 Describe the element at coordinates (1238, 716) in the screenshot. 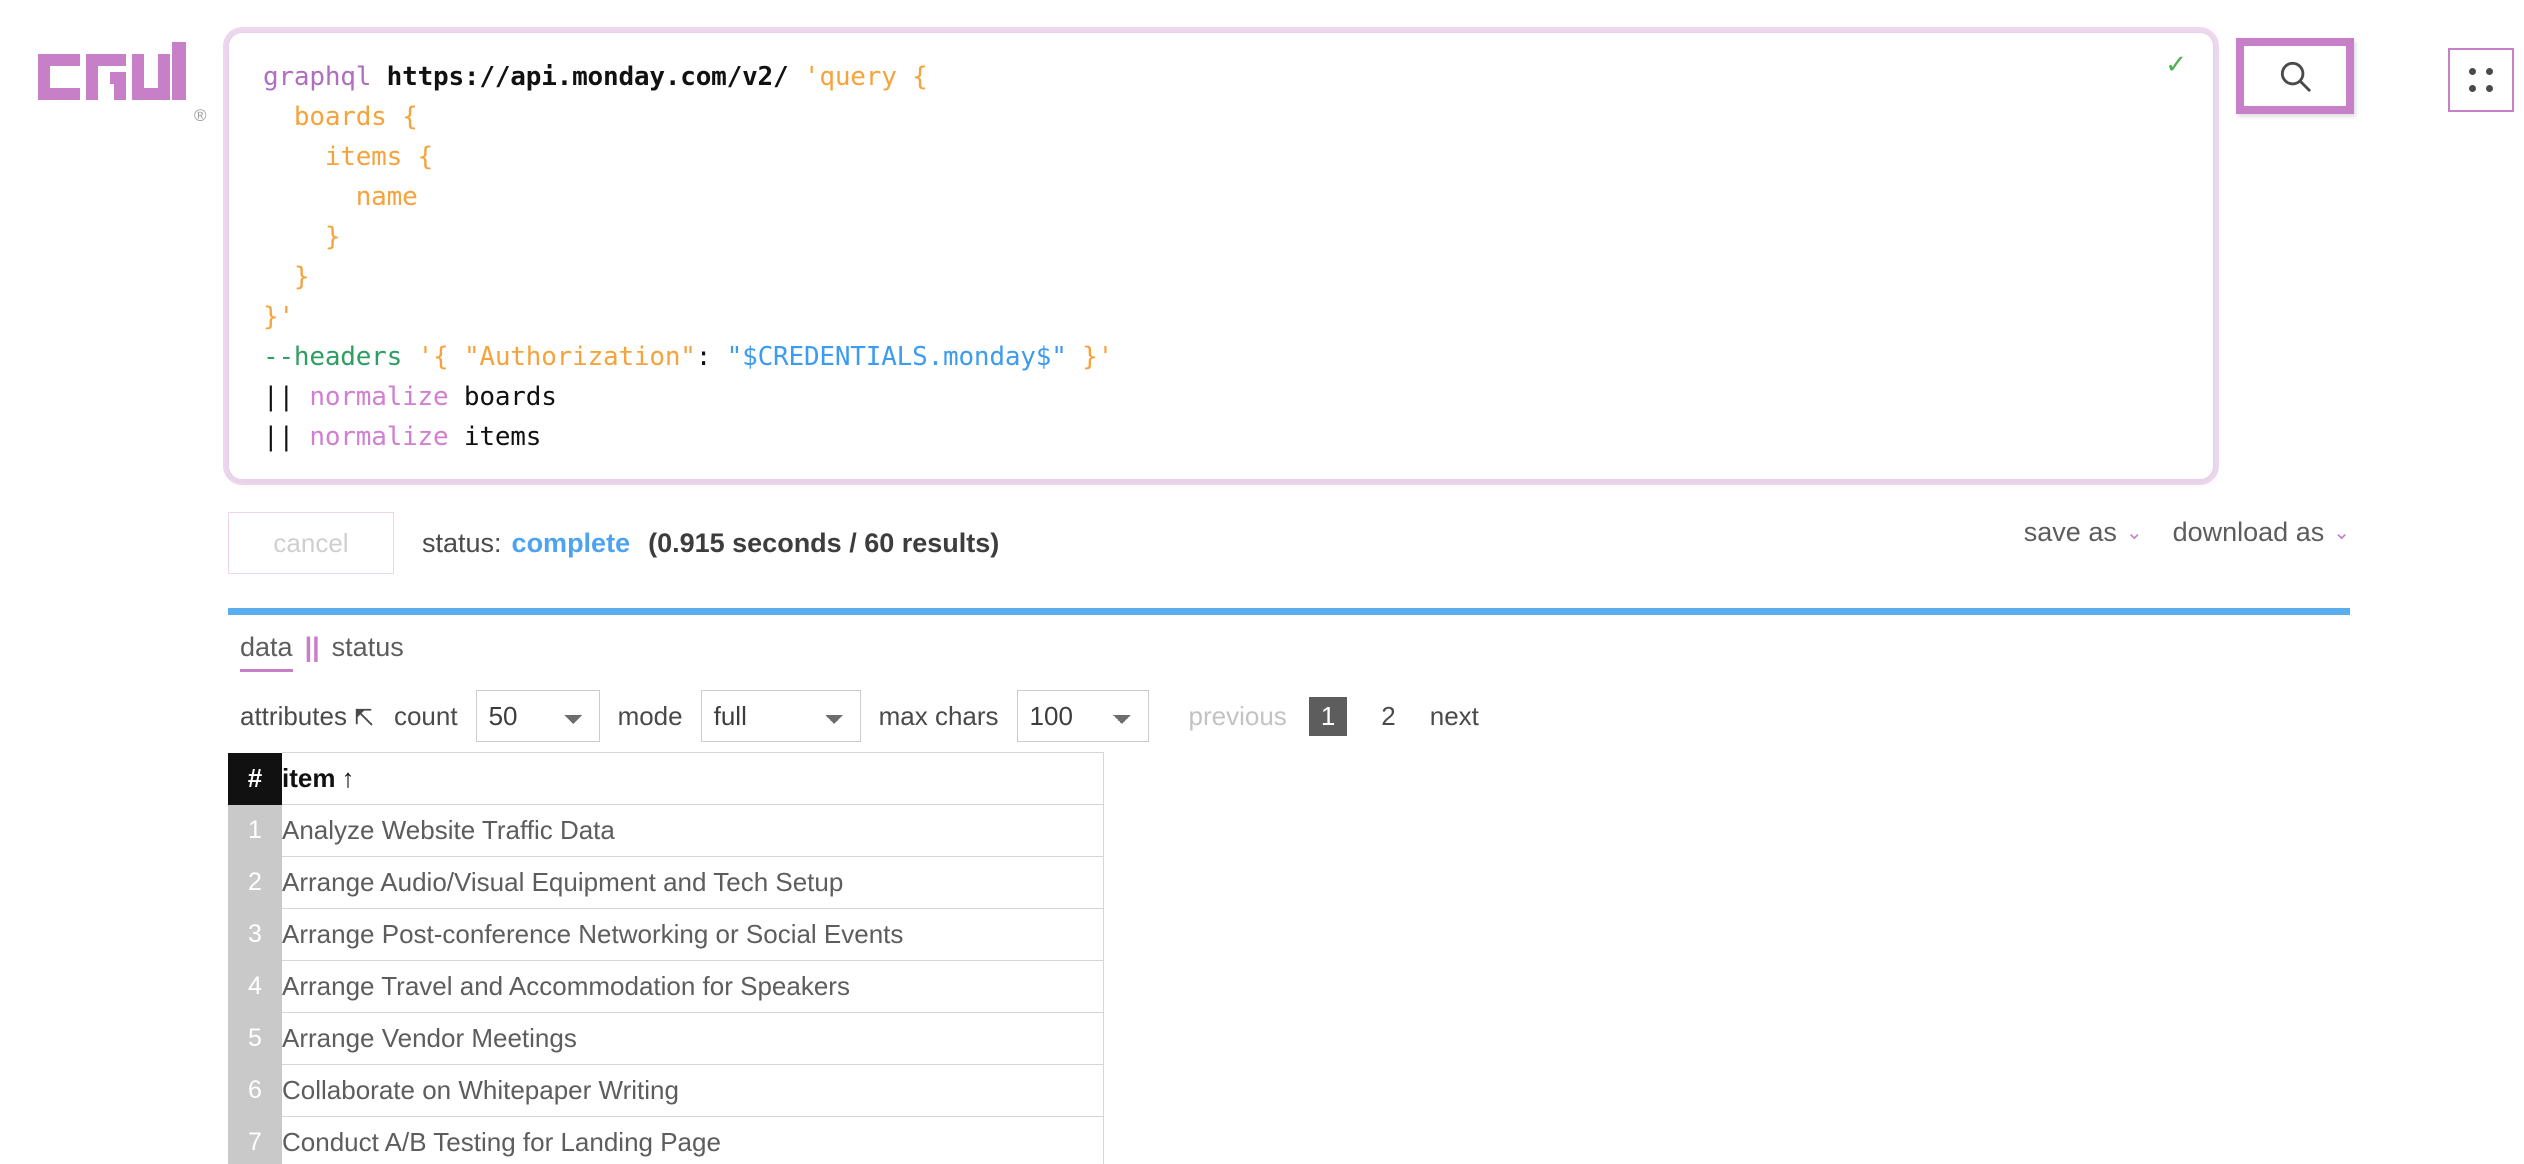

I see `previous-page-button: previous` at that location.